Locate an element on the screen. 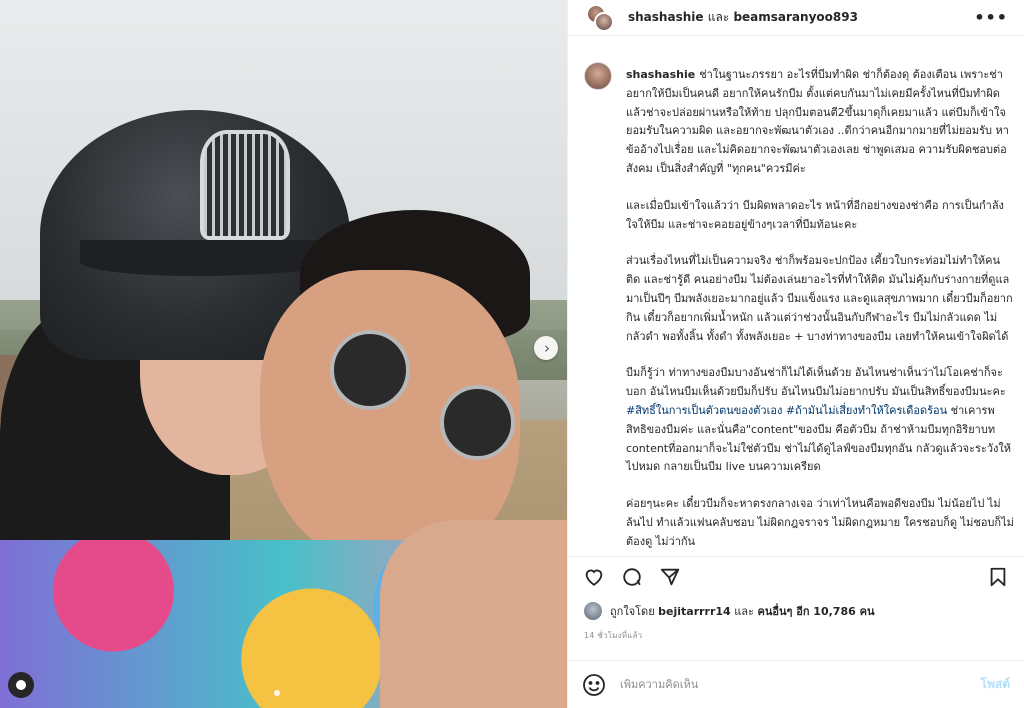 The image size is (1024, 708). share-button is located at coordinates (670, 577).